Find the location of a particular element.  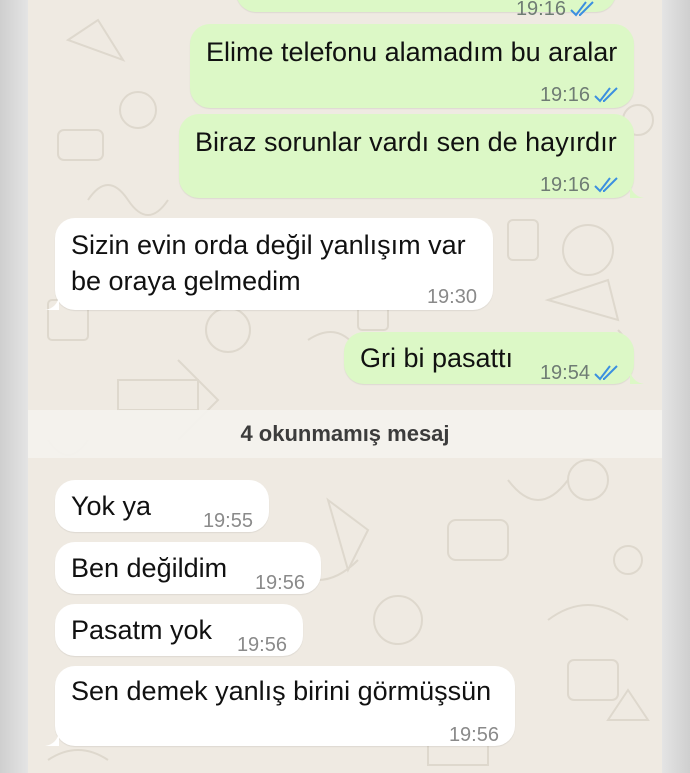

message-text-line-1: Sizin evin orda değil yanlışım var is located at coordinates (268, 245).